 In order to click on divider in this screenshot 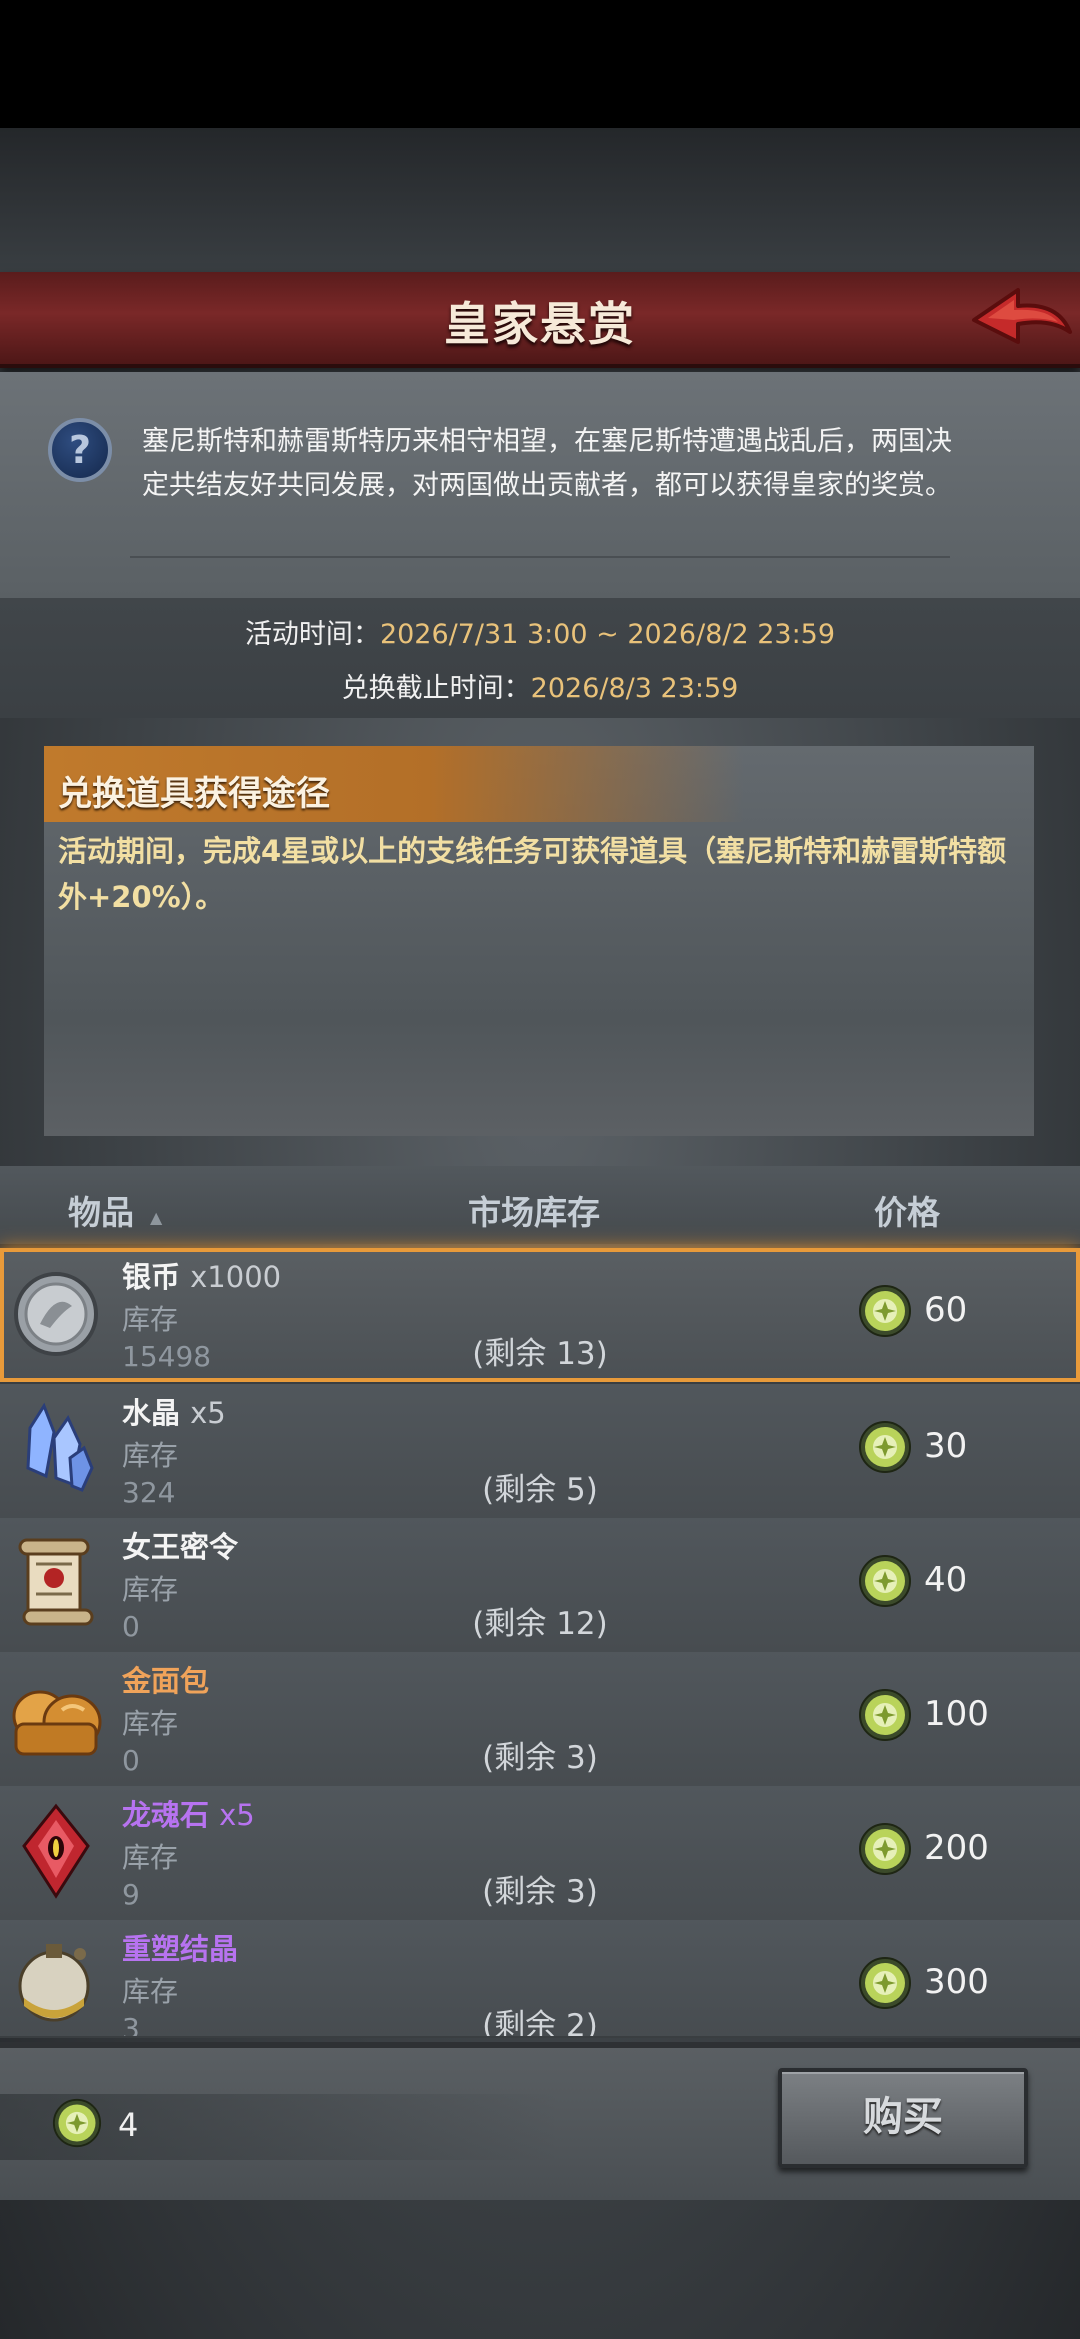, I will do `click(540, 557)`.